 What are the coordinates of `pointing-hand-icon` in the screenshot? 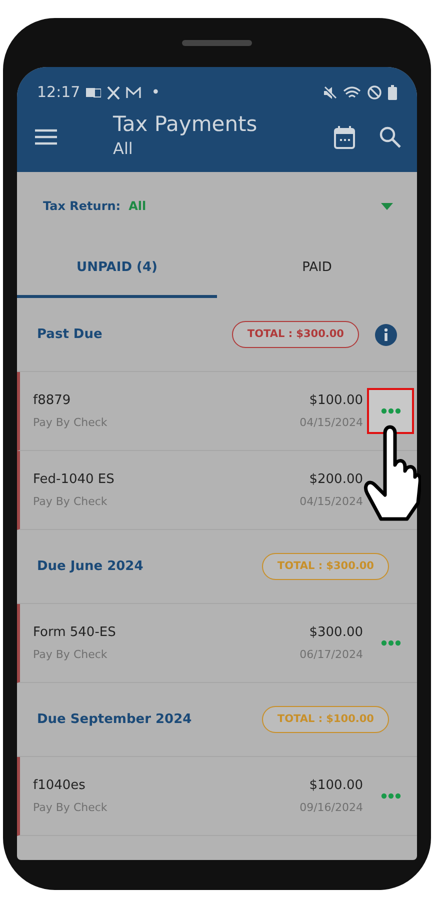 It's located at (392, 473).